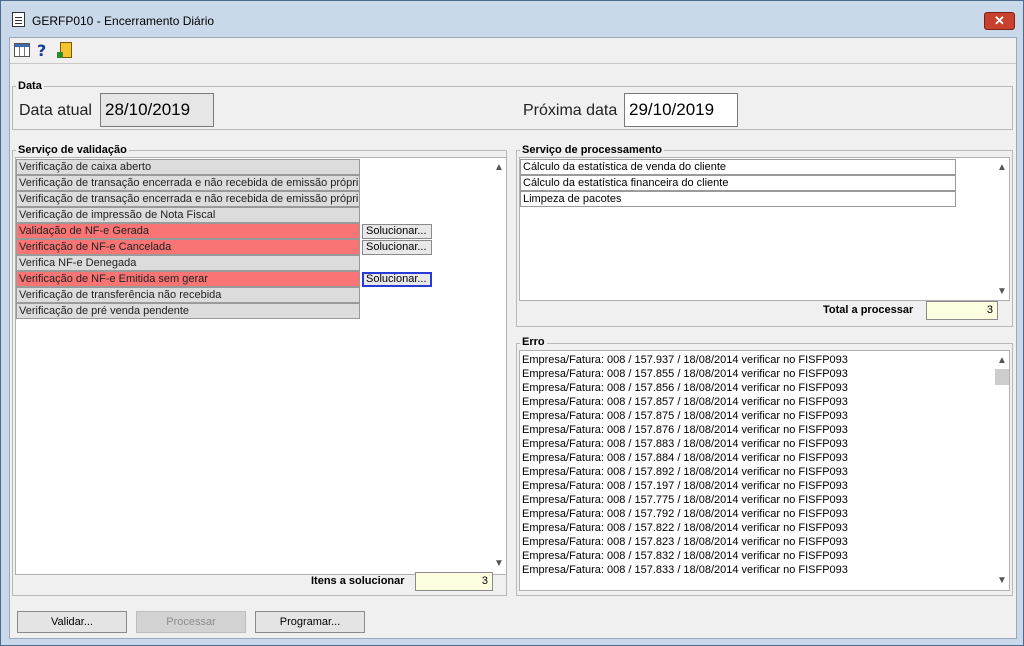 The width and height of the screenshot is (1024, 646). Describe the element at coordinates (72, 150) in the screenshot. I see `validation-section-label: Serviço de validação` at that location.